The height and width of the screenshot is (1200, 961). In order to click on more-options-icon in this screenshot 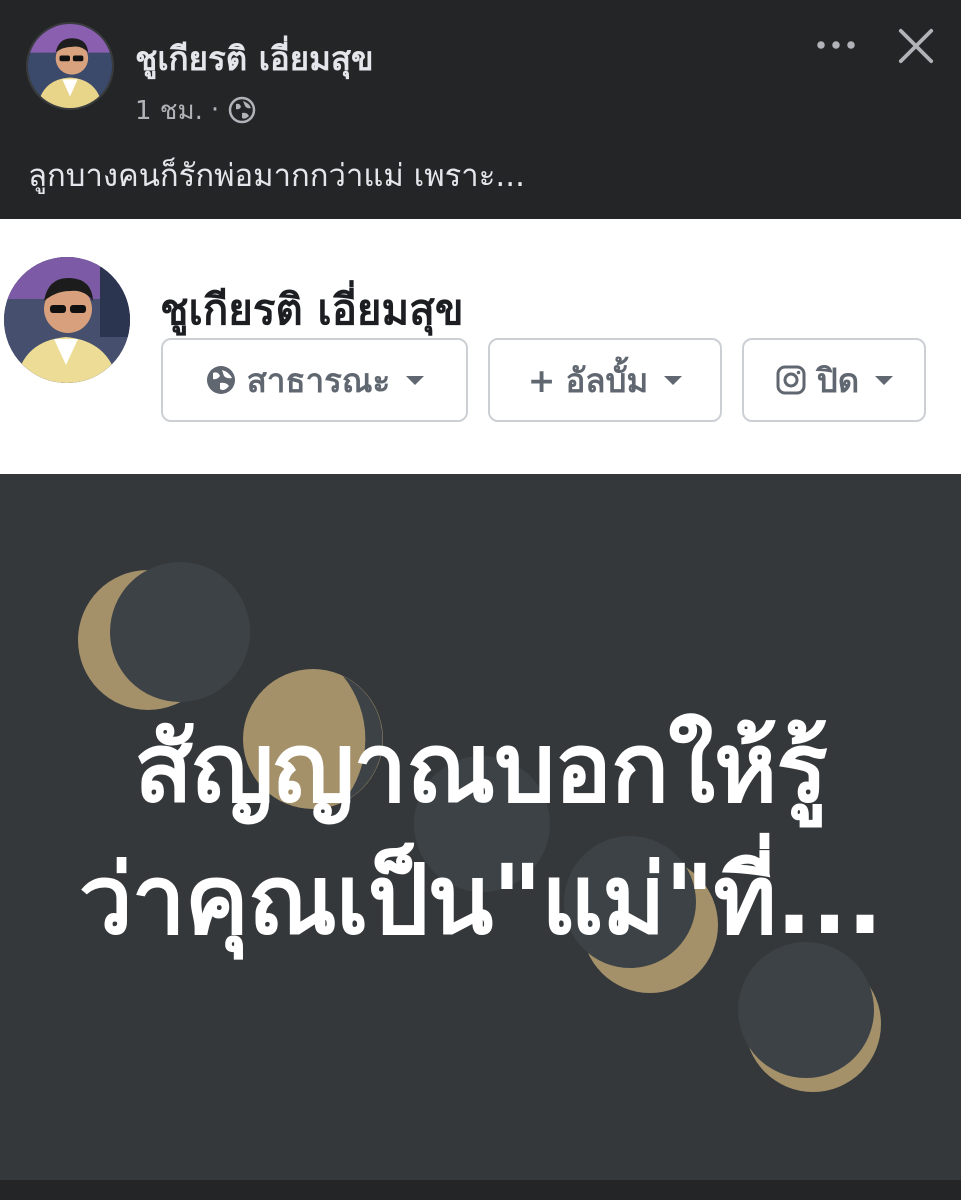, I will do `click(836, 45)`.